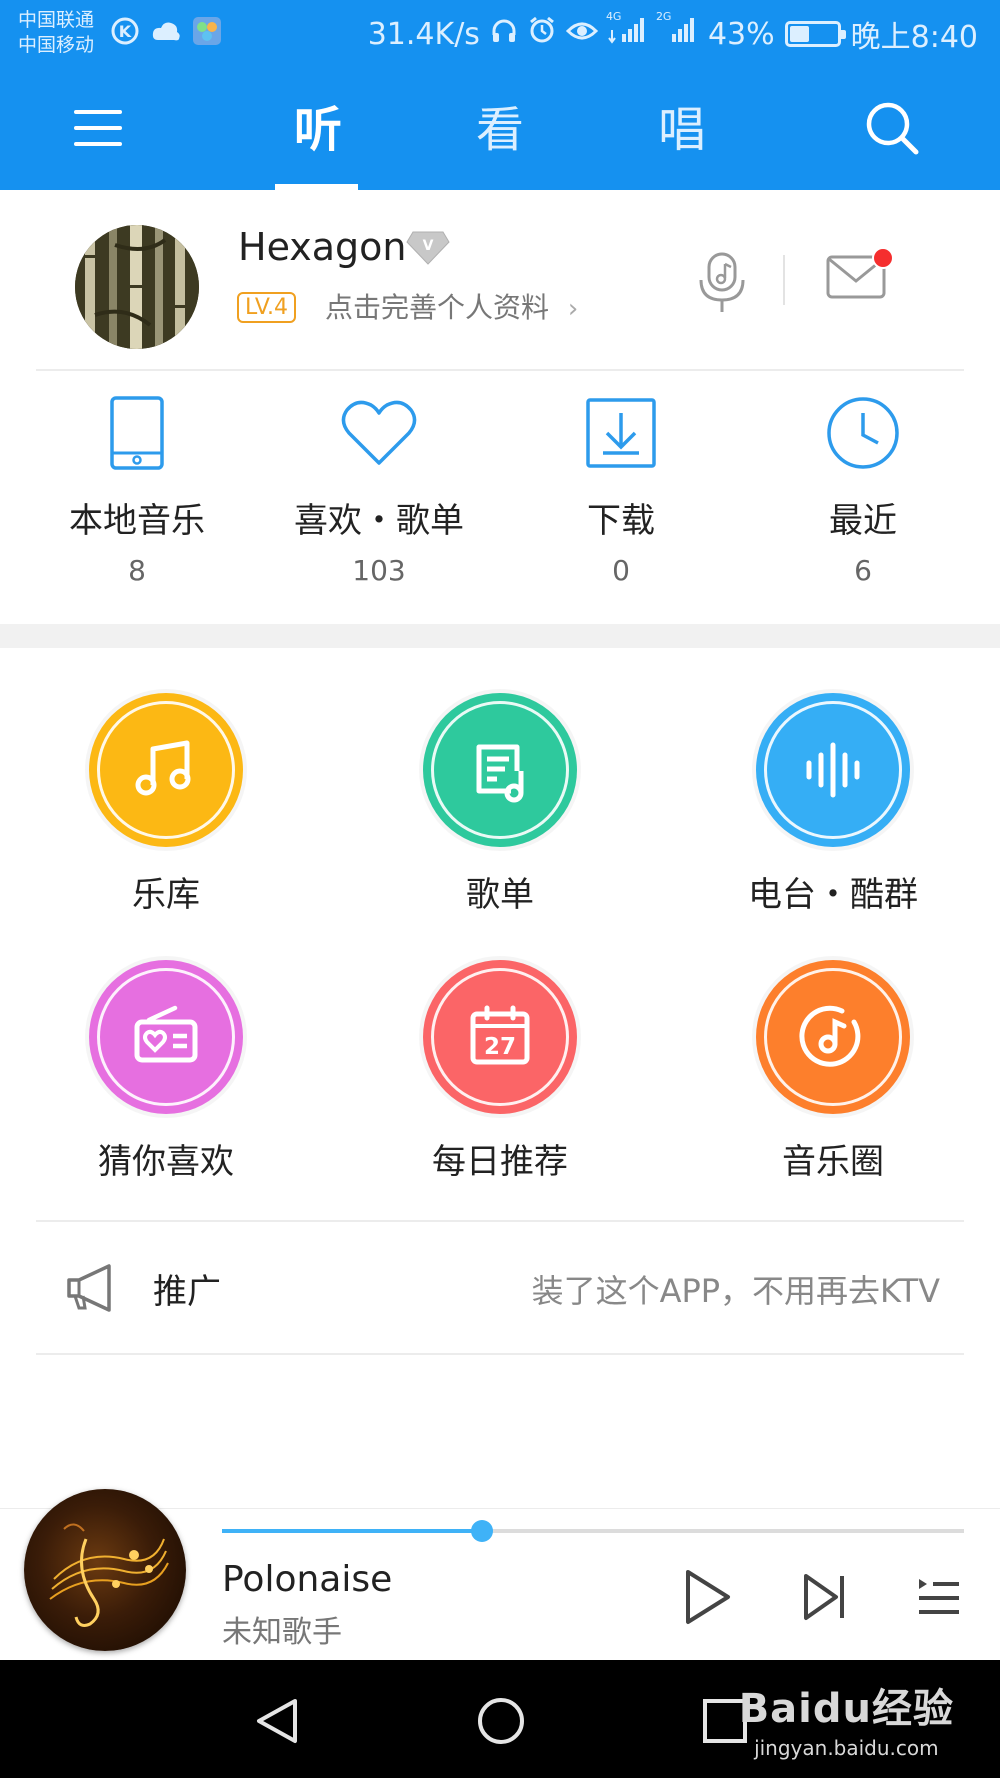 The height and width of the screenshot is (1778, 1000). What do you see at coordinates (56, 20) in the screenshot?
I see `carrier-1: 中国联通` at bounding box center [56, 20].